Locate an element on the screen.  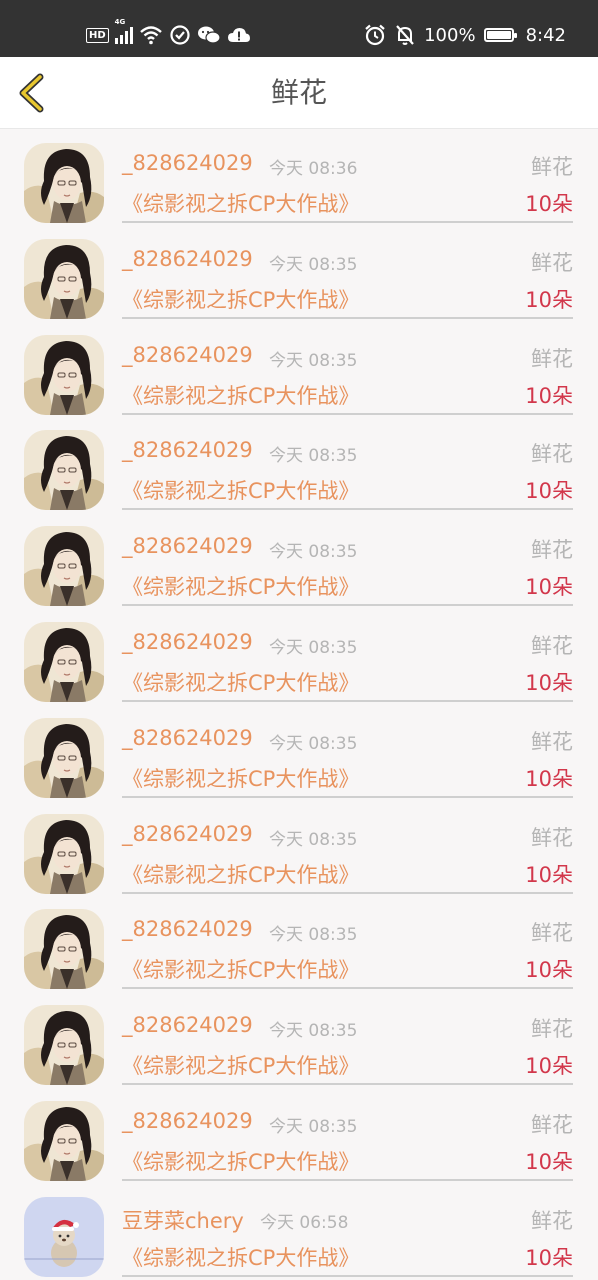
wifi-icon is located at coordinates (150, 35).